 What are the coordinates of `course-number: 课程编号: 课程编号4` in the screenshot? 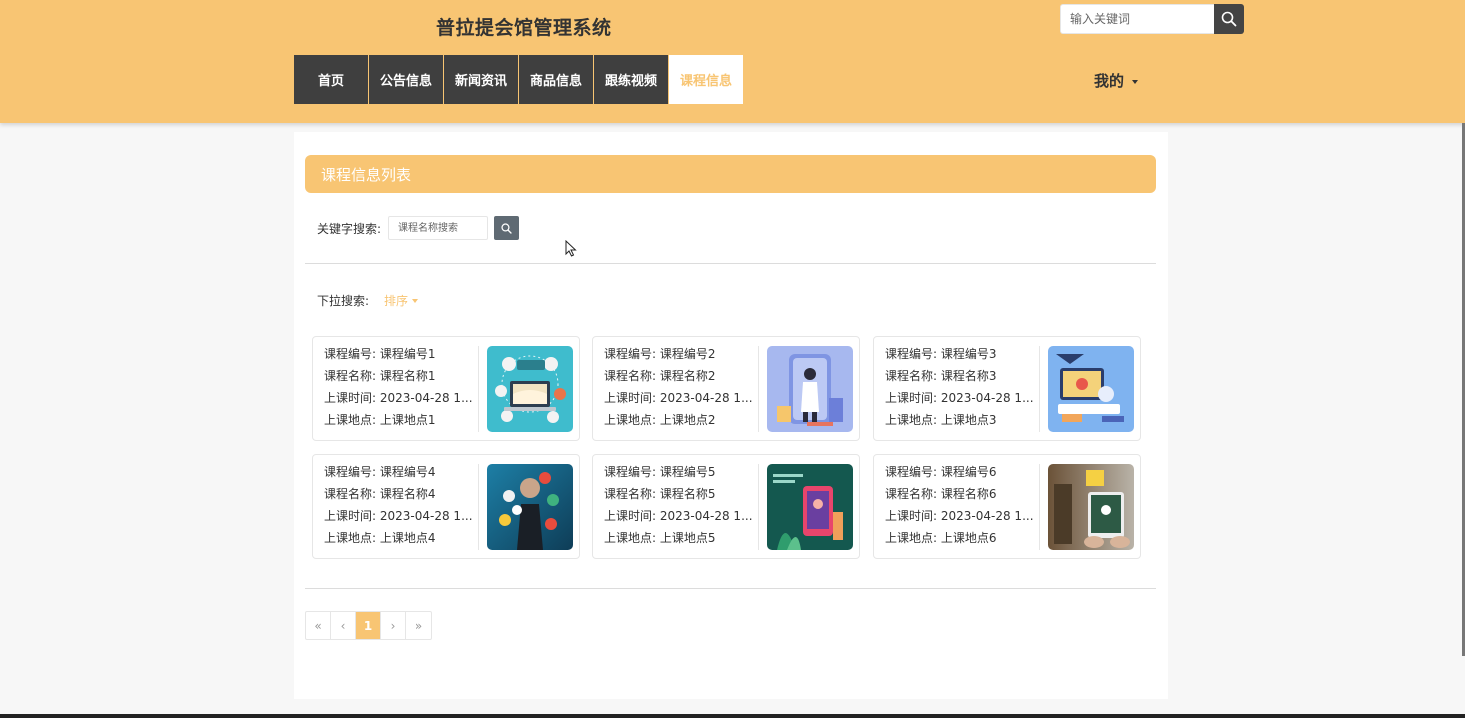 It's located at (399, 472).